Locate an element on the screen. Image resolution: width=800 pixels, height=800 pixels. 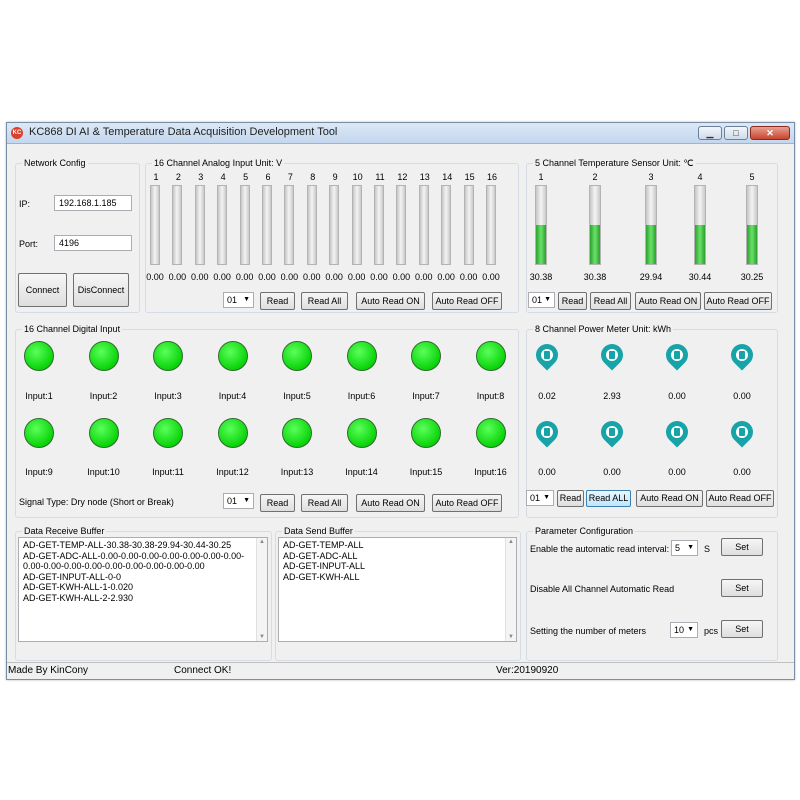
temperature-read-button: Read is located at coordinates (572, 301).